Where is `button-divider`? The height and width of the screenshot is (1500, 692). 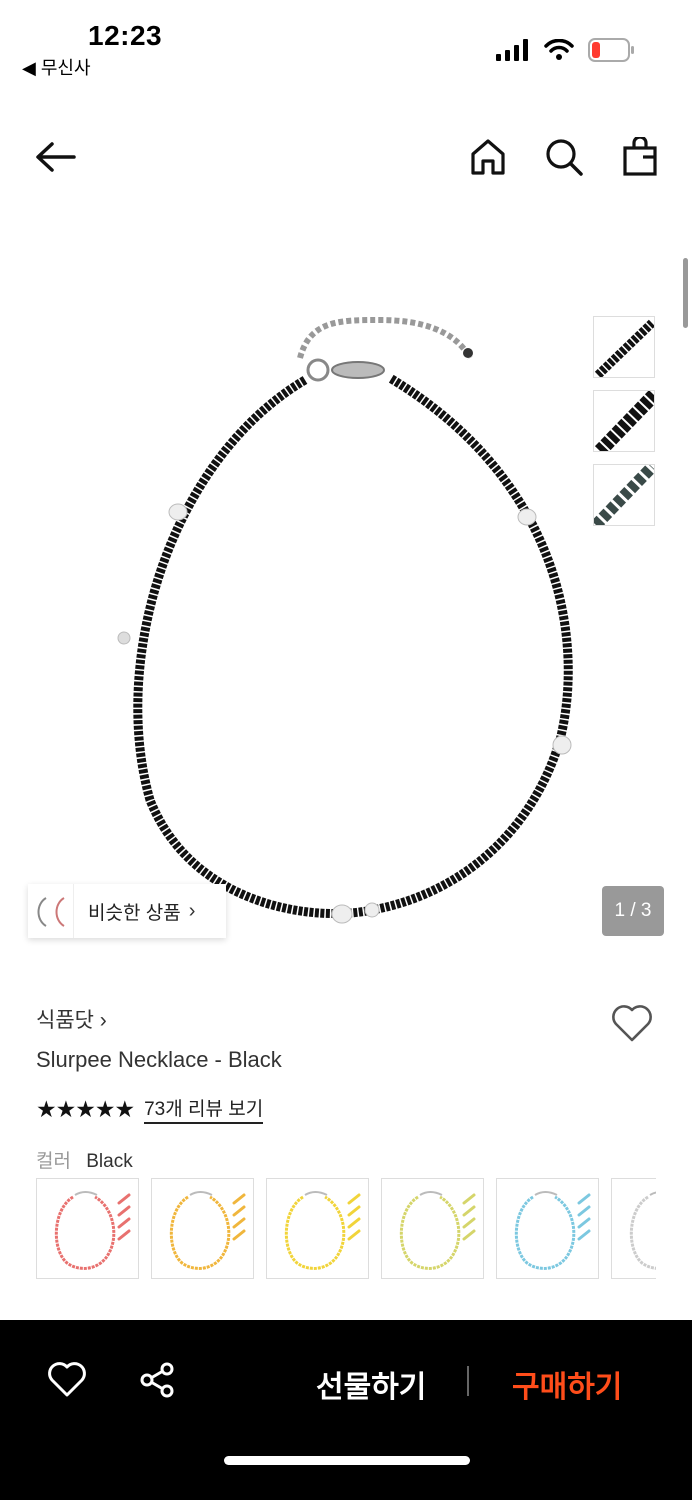
button-divider is located at coordinates (468, 1381).